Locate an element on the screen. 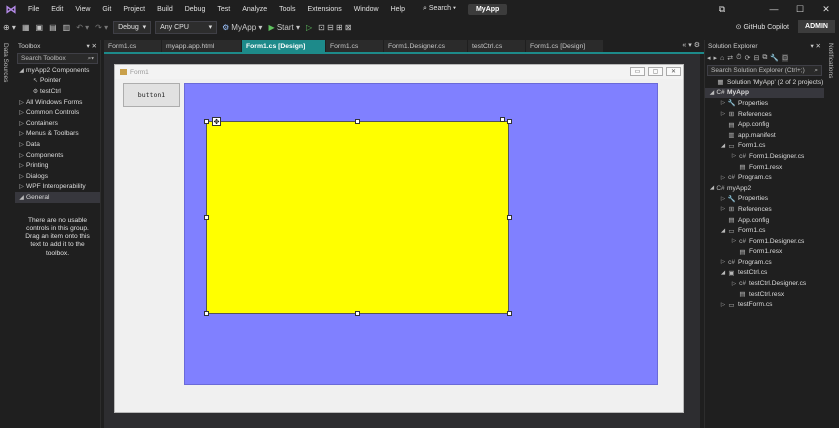  solution-tree-item: ◢ ▭ Form1.cs is located at coordinates (764, 230).